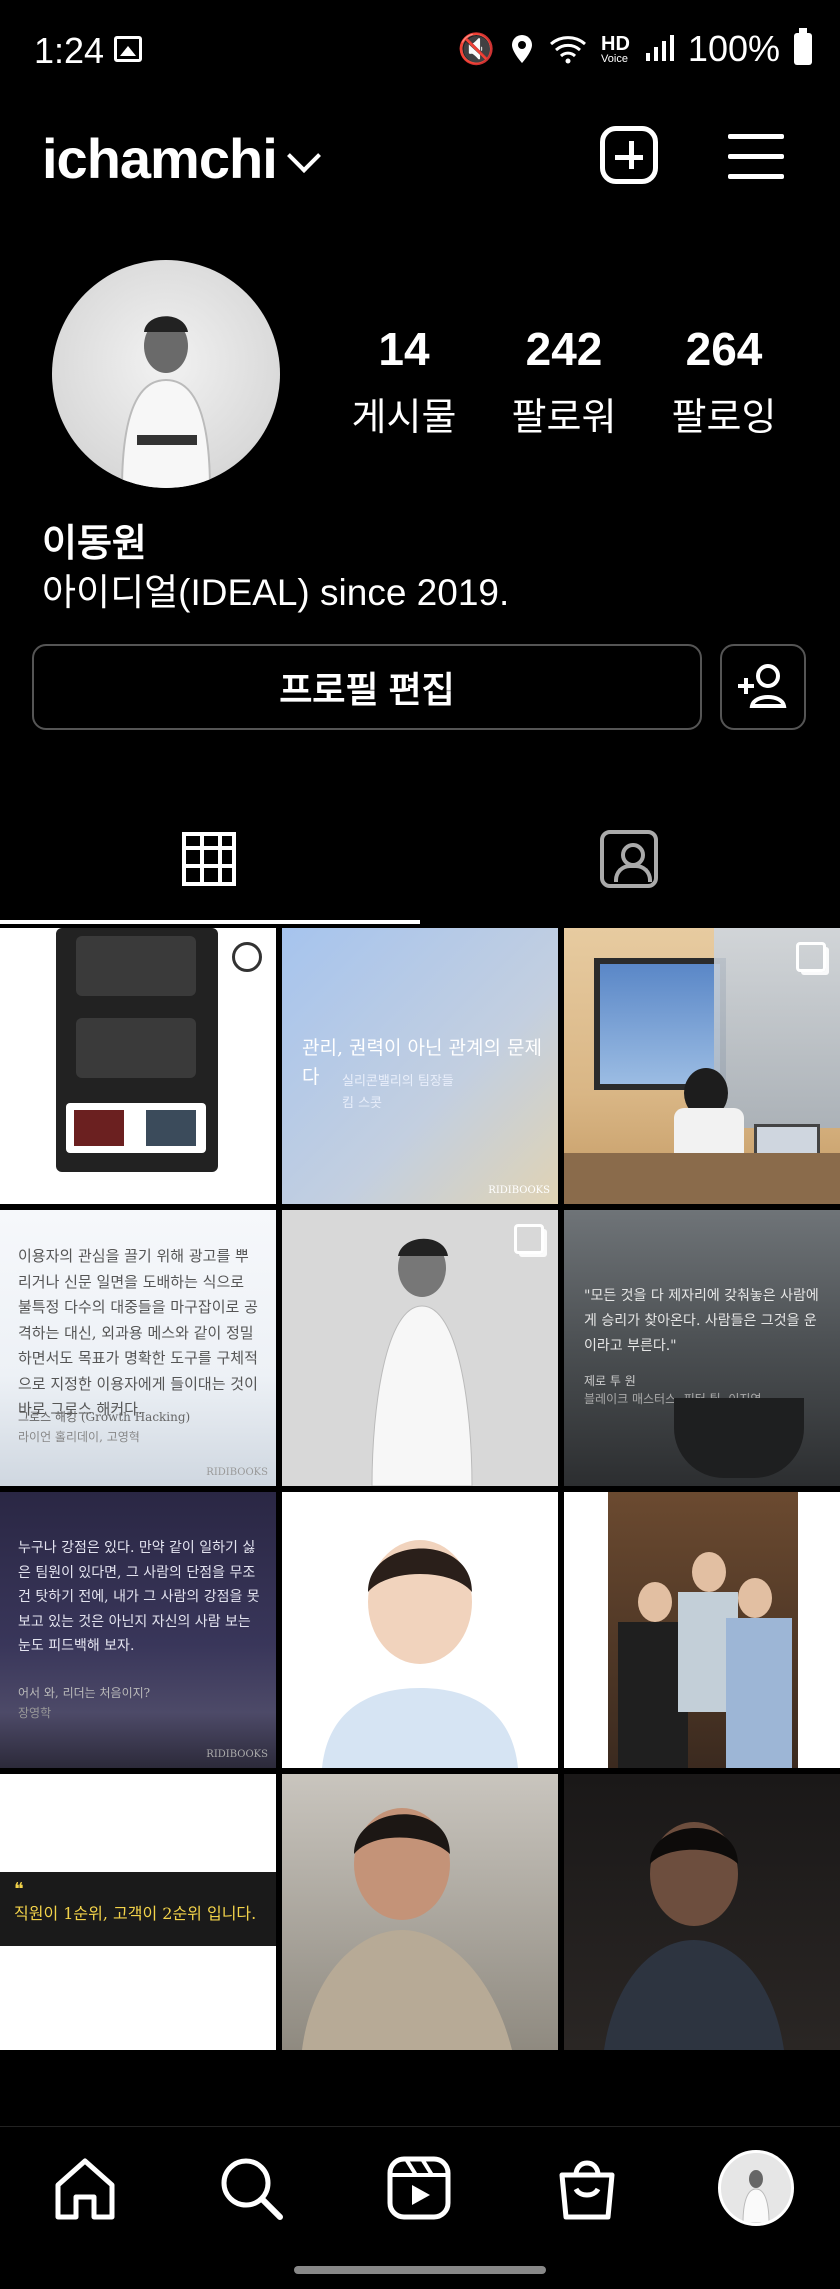 Image resolution: width=840 pixels, height=2289 pixels. Describe the element at coordinates (104, 1417) in the screenshot. I see `post-book: 그로스 해킹 (Growth Hacking)` at that location.